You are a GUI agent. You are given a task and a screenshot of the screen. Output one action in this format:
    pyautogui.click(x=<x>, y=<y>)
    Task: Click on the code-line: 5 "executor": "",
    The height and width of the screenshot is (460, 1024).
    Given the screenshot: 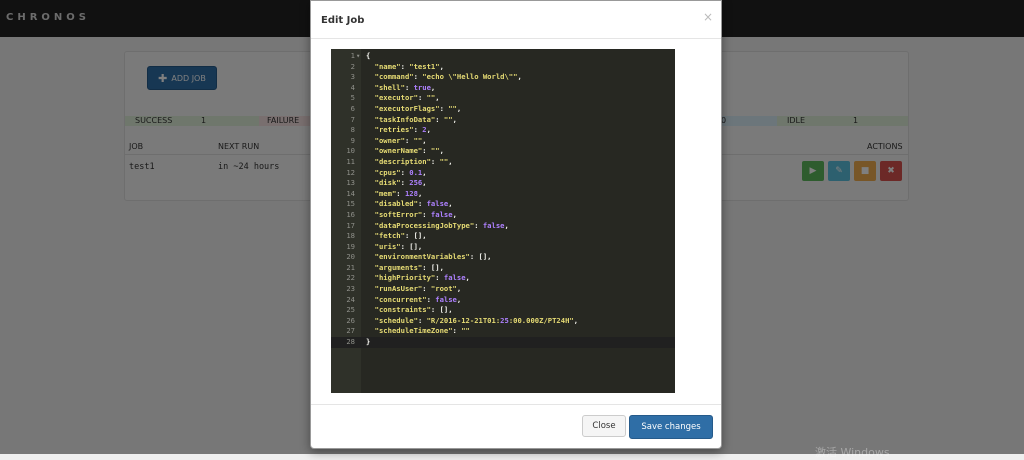 What is the action you would take?
    pyautogui.click(x=503, y=98)
    